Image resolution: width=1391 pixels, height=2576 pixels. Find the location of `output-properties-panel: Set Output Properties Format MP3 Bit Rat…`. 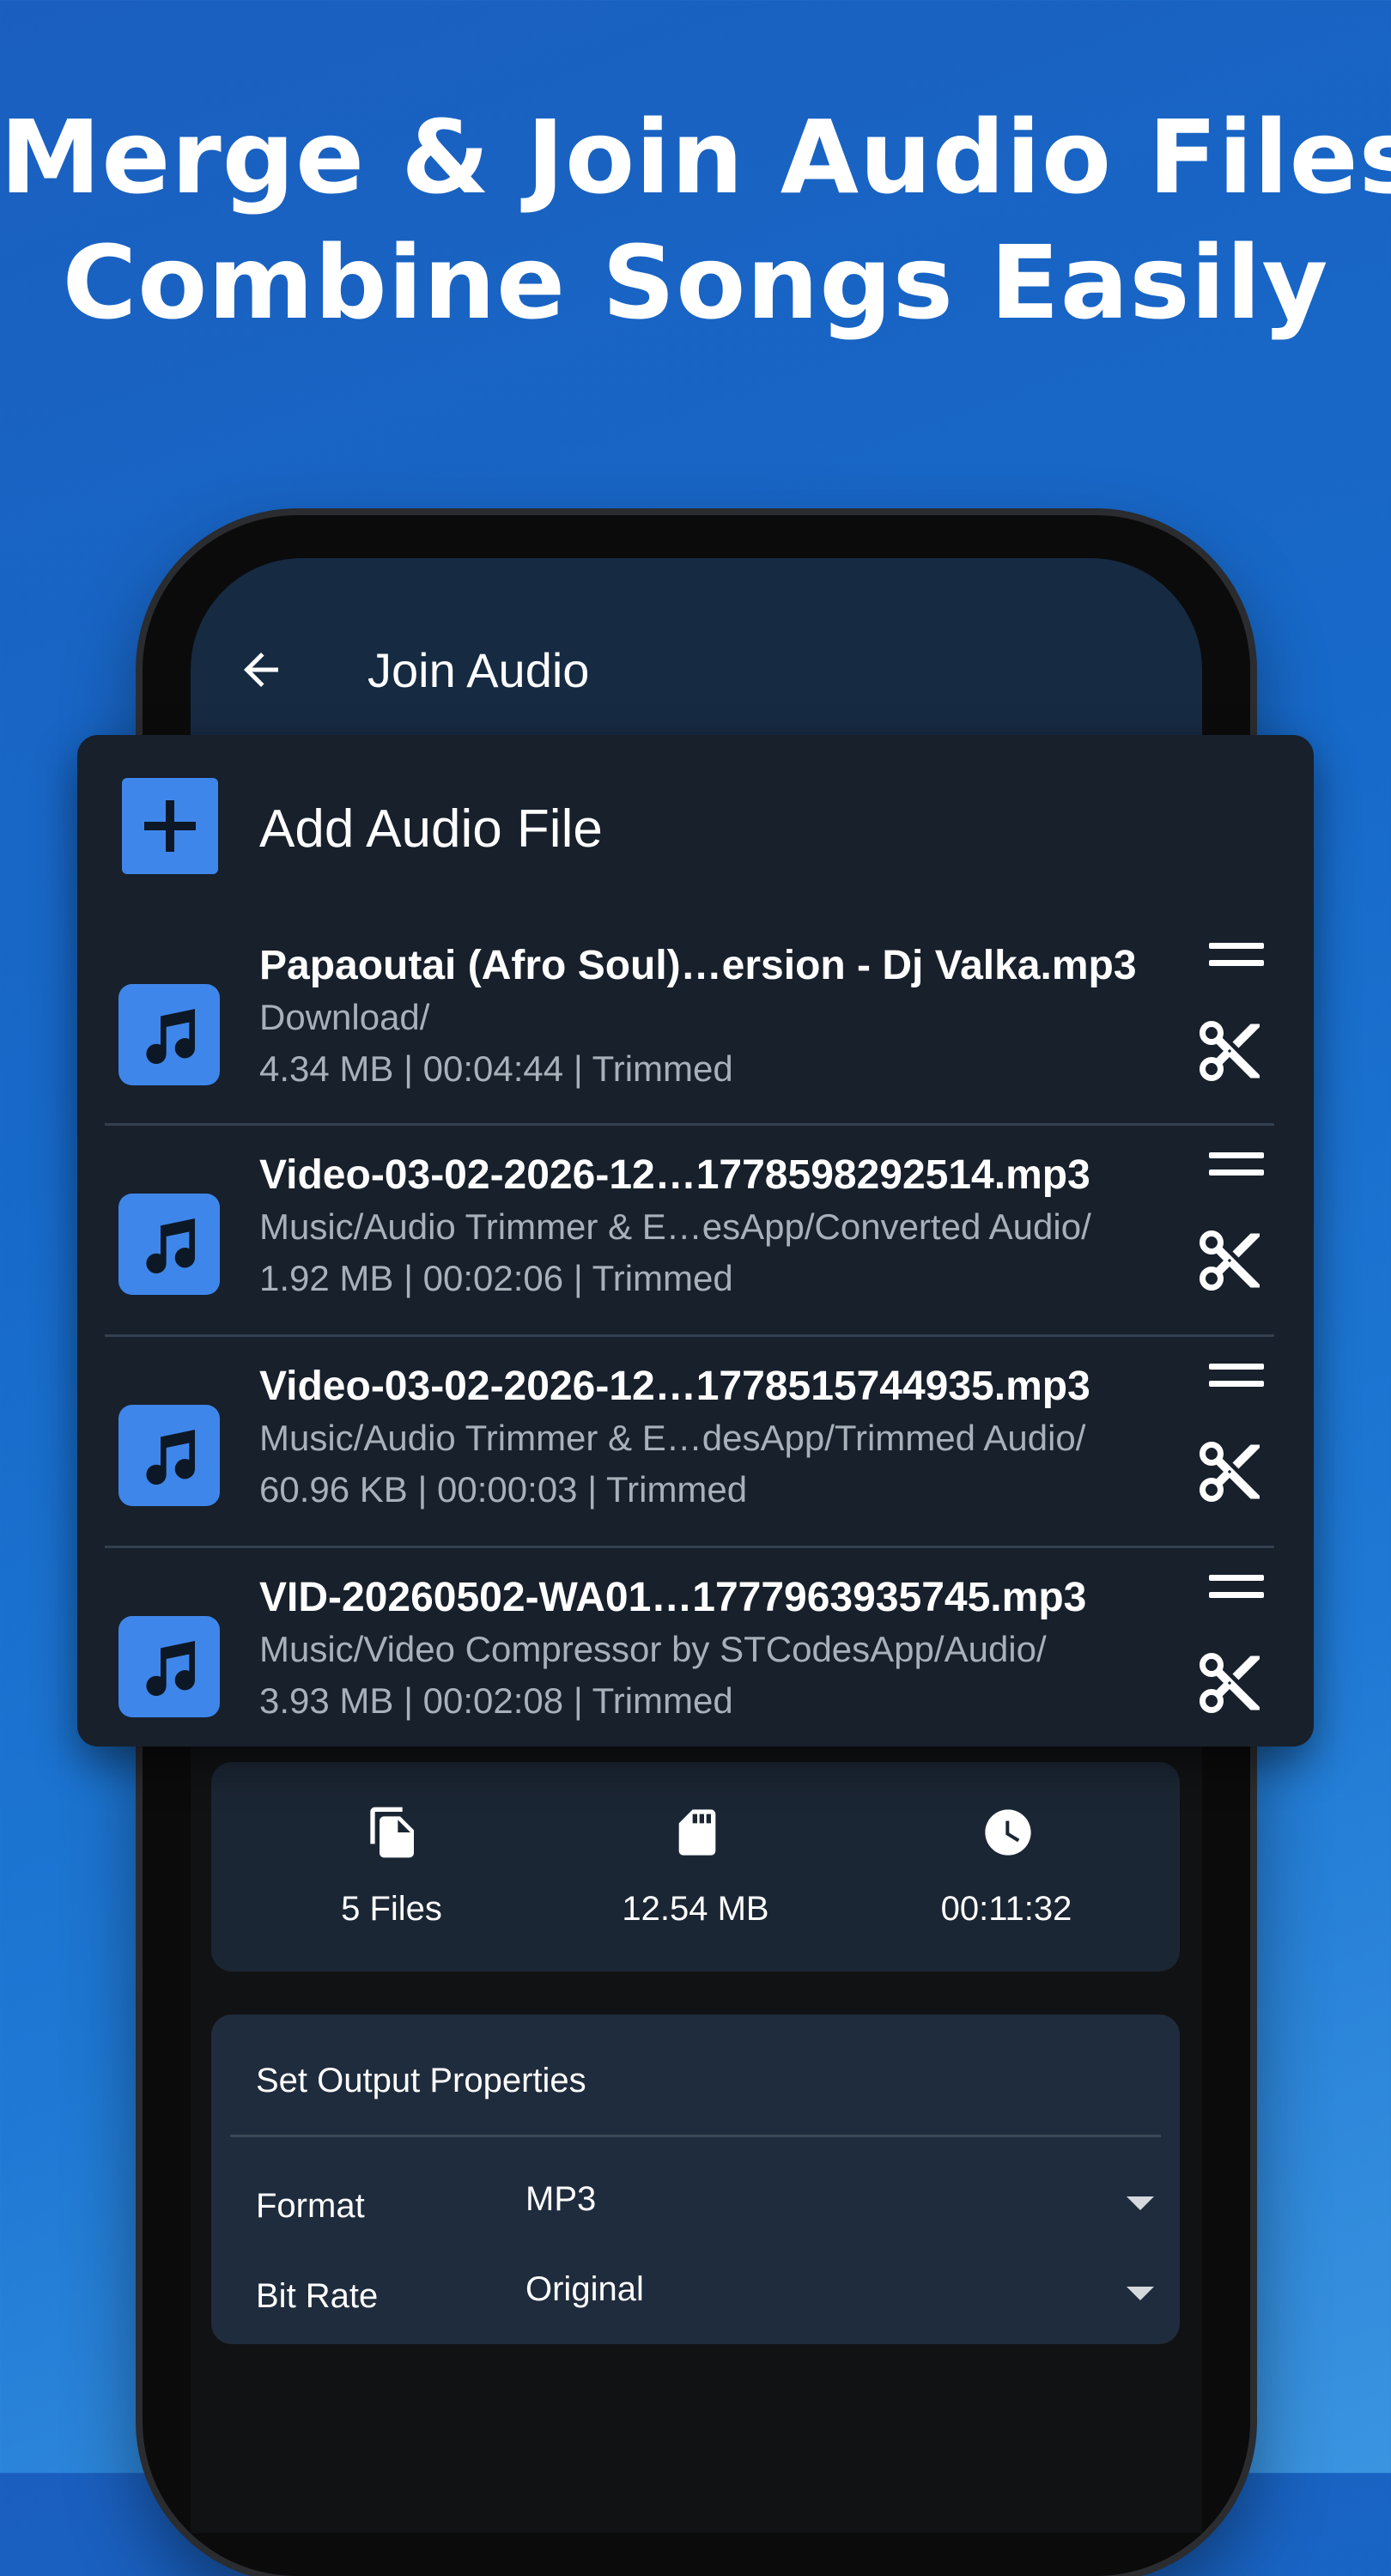

output-properties-panel: Set Output Properties Format MP3 Bit Rat… is located at coordinates (695, 2179).